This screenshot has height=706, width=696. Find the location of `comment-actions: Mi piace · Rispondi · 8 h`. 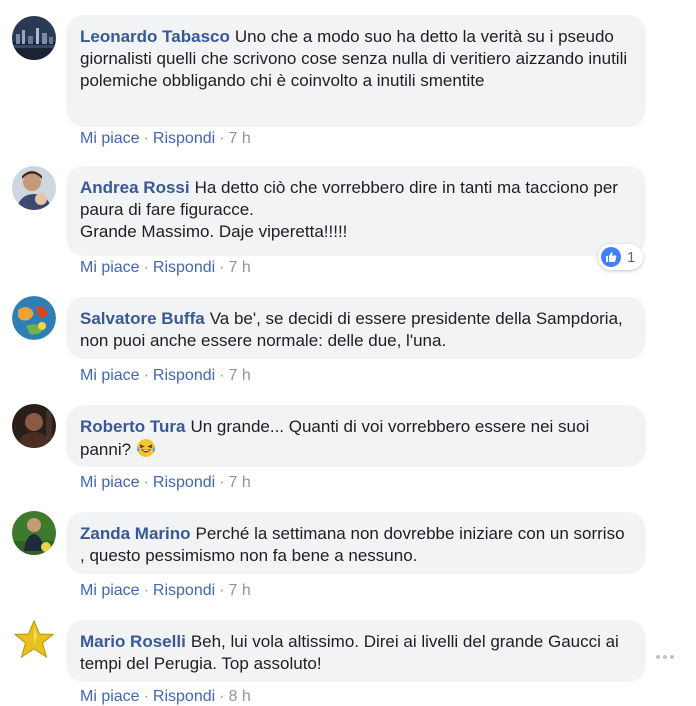

comment-actions: Mi piace · Rispondi · 8 h is located at coordinates (165, 696).